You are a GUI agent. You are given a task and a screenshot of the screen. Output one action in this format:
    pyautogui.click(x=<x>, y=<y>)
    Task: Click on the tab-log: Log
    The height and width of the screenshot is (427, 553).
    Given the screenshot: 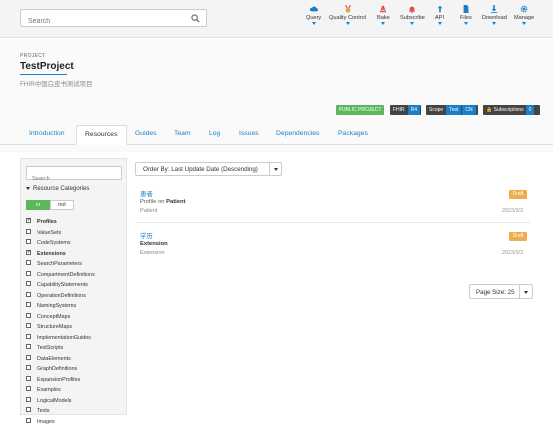 What is the action you would take?
    pyautogui.click(x=214, y=133)
    